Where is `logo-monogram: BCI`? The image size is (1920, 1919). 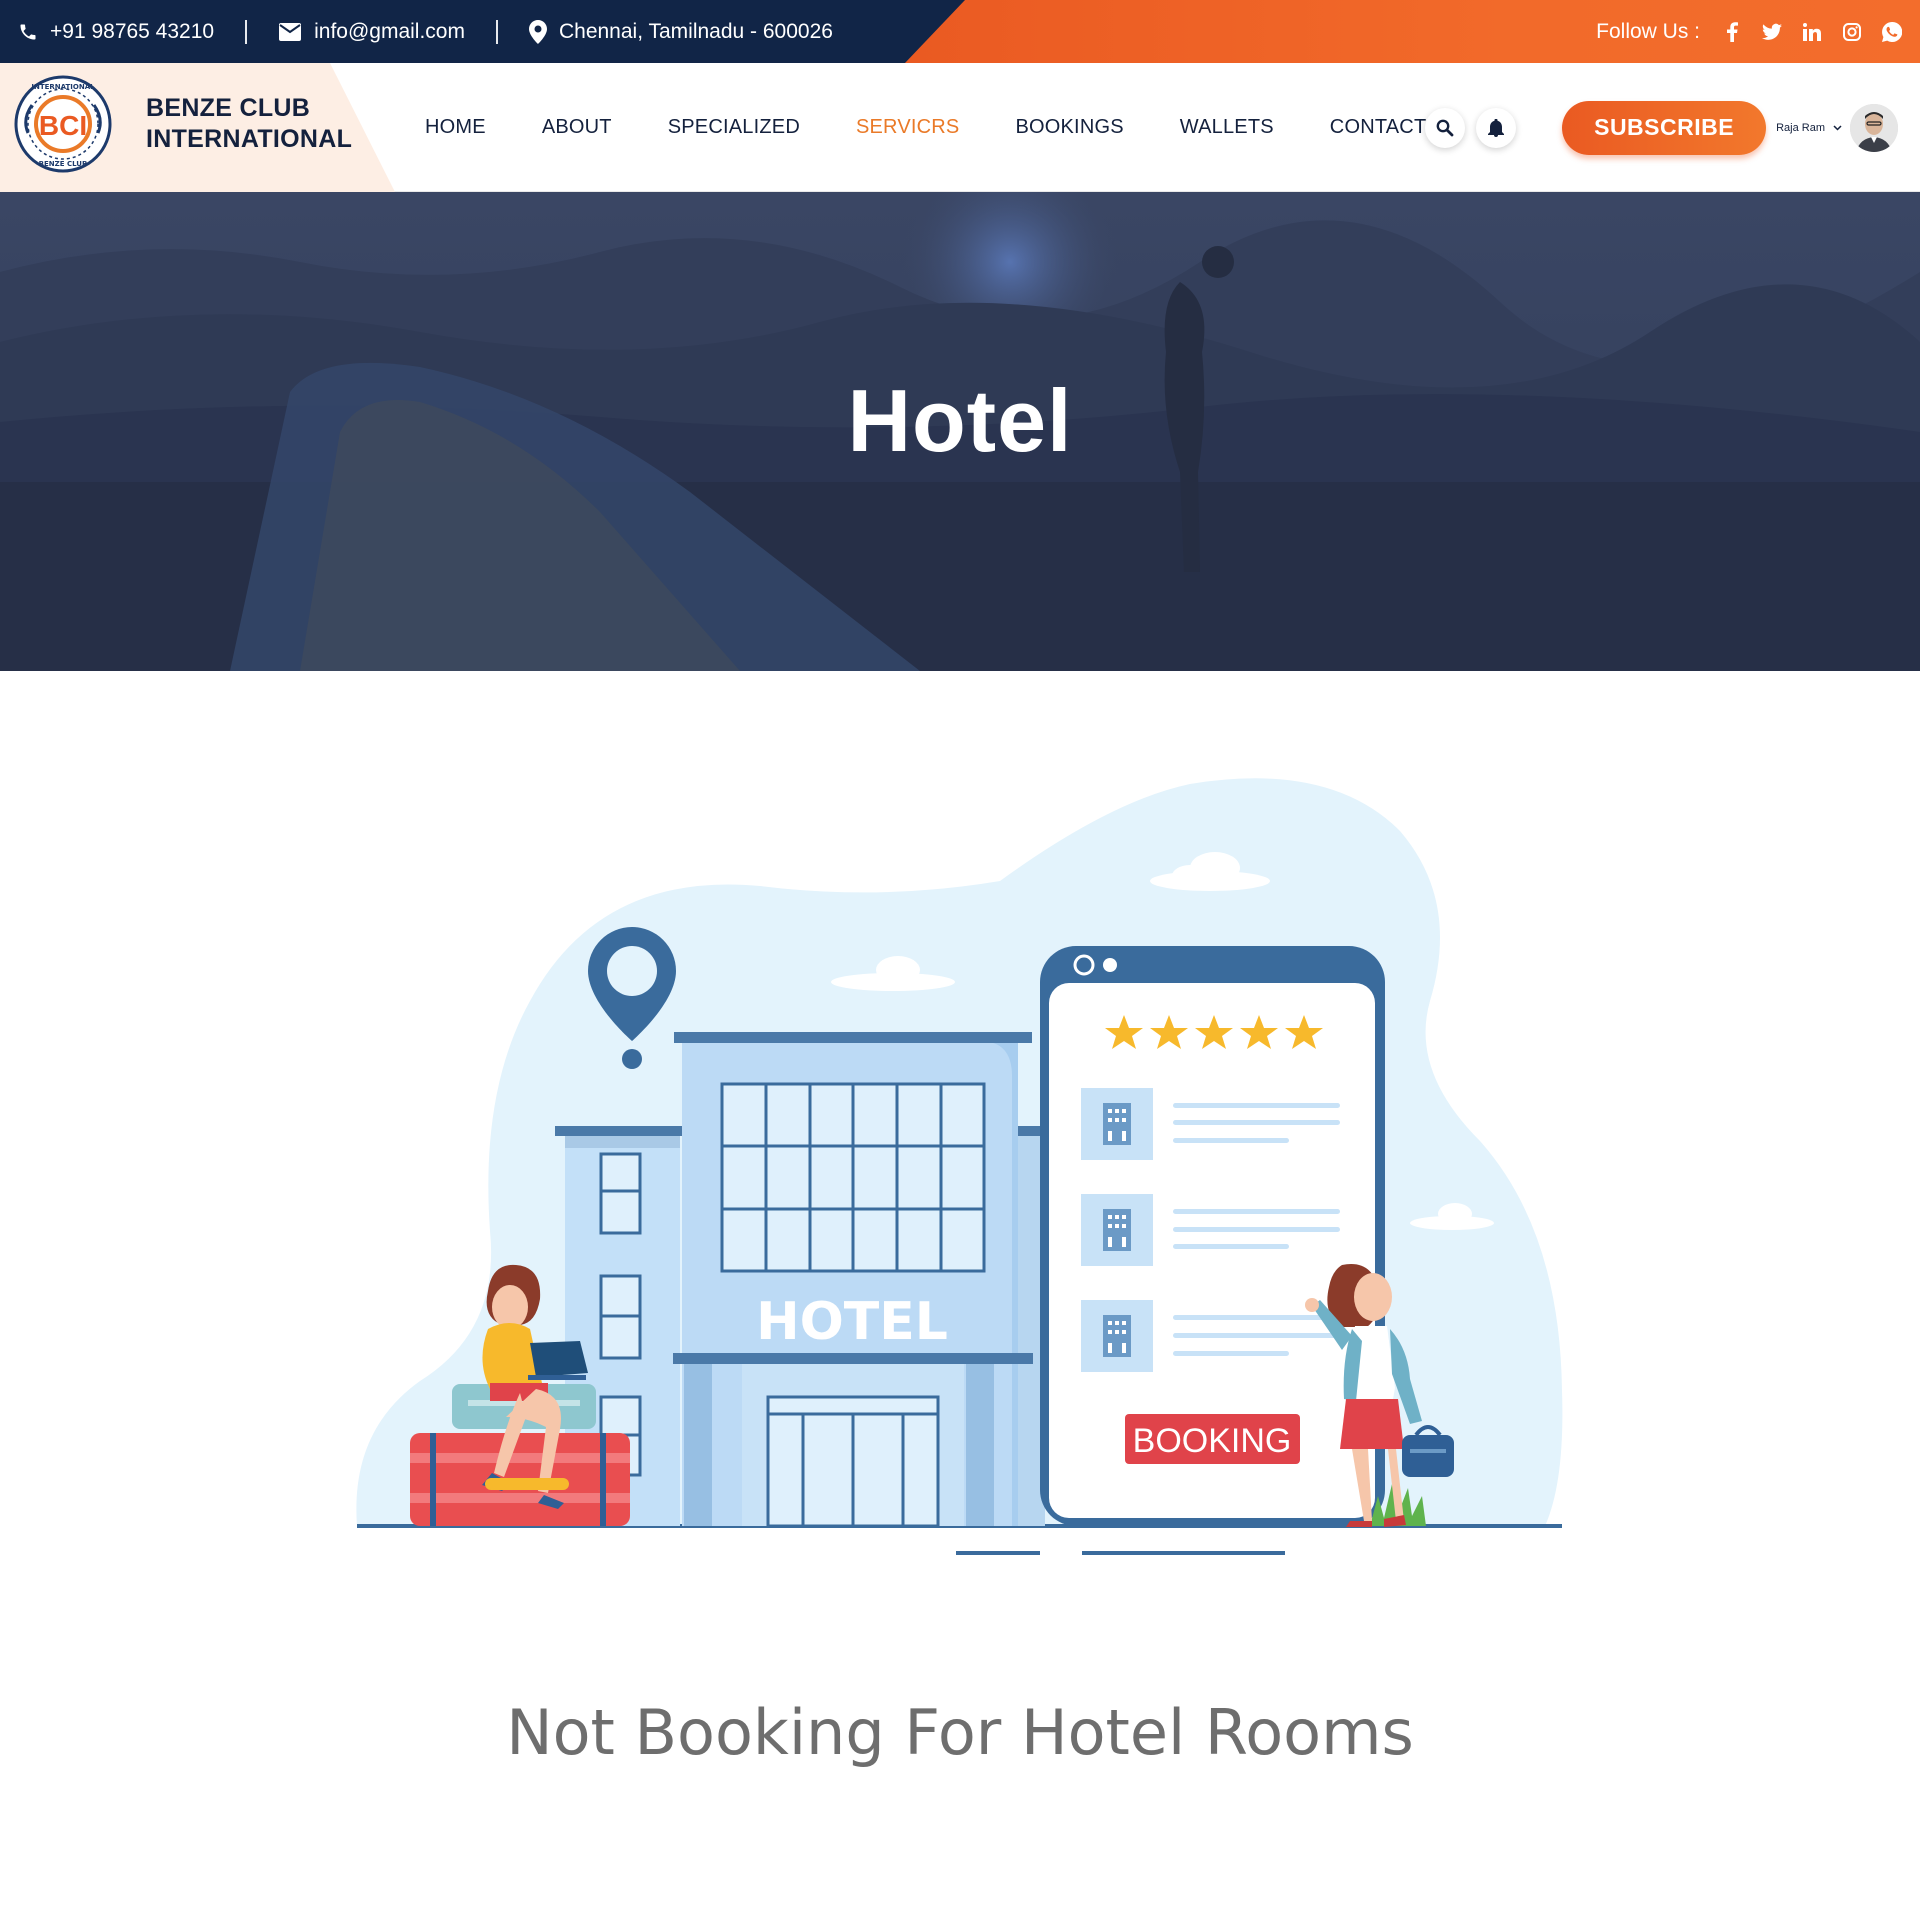
logo-monogram: BCI is located at coordinates (63, 125).